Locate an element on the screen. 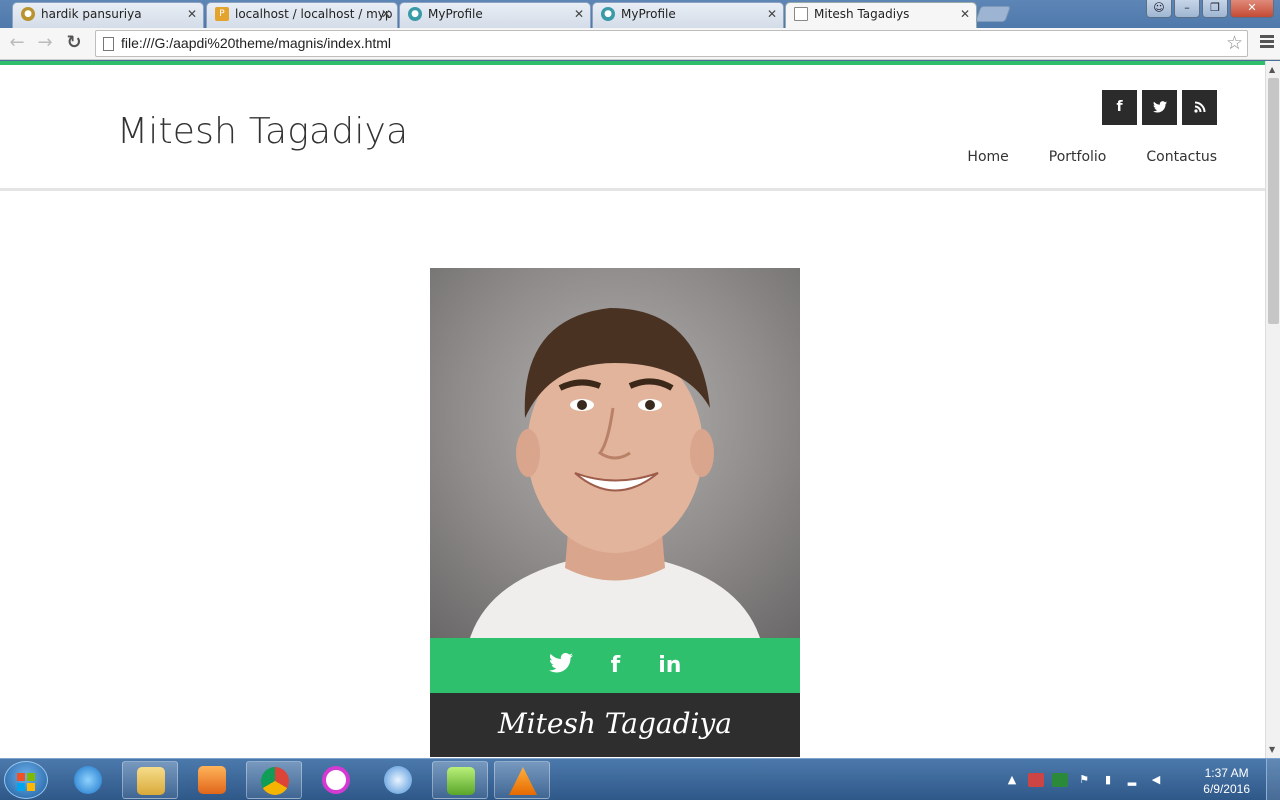 The width and height of the screenshot is (1280, 800). start-button is located at coordinates (26, 780).